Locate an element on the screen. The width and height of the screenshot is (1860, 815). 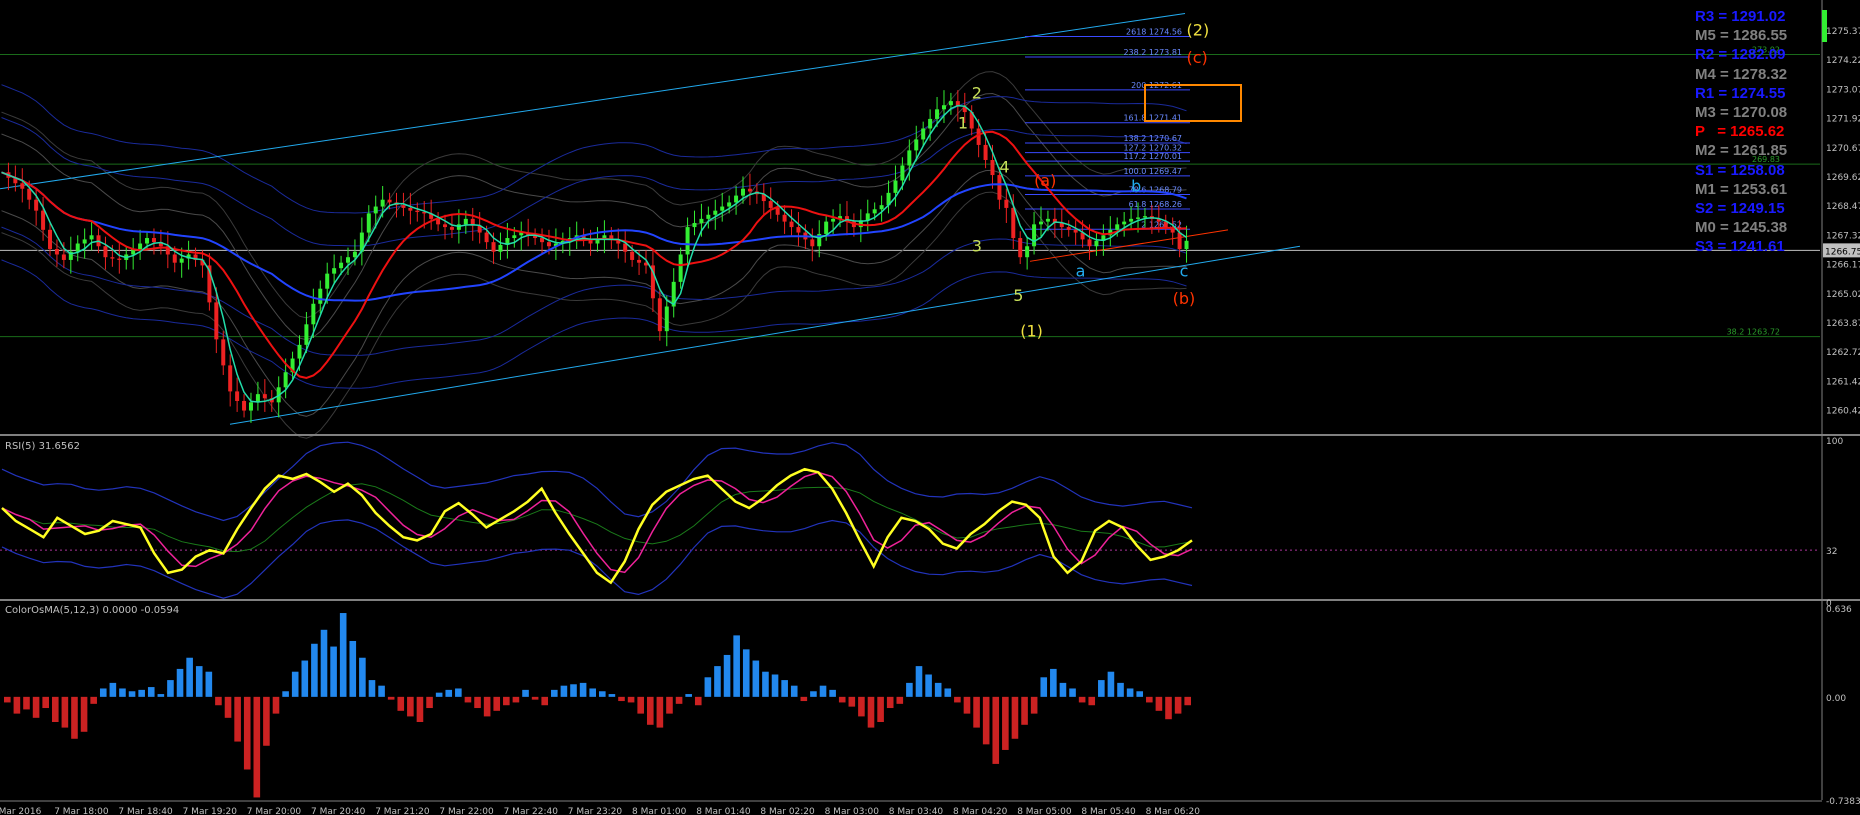
time-tick-label: 8 Mar 05:00 is located at coordinates (1044, 811).